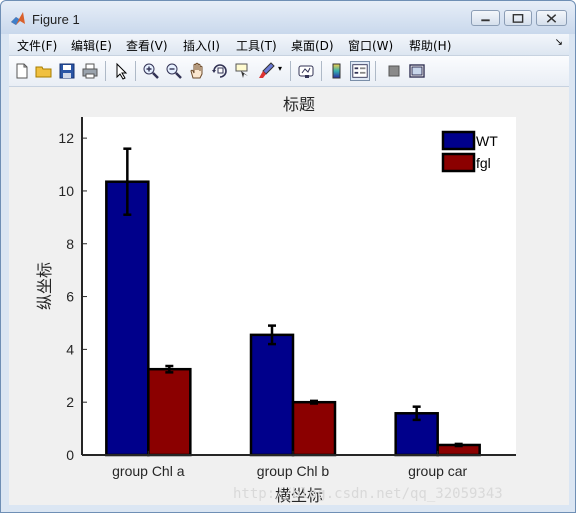 This screenshot has width=576, height=513. I want to click on close-button, so click(551, 18).